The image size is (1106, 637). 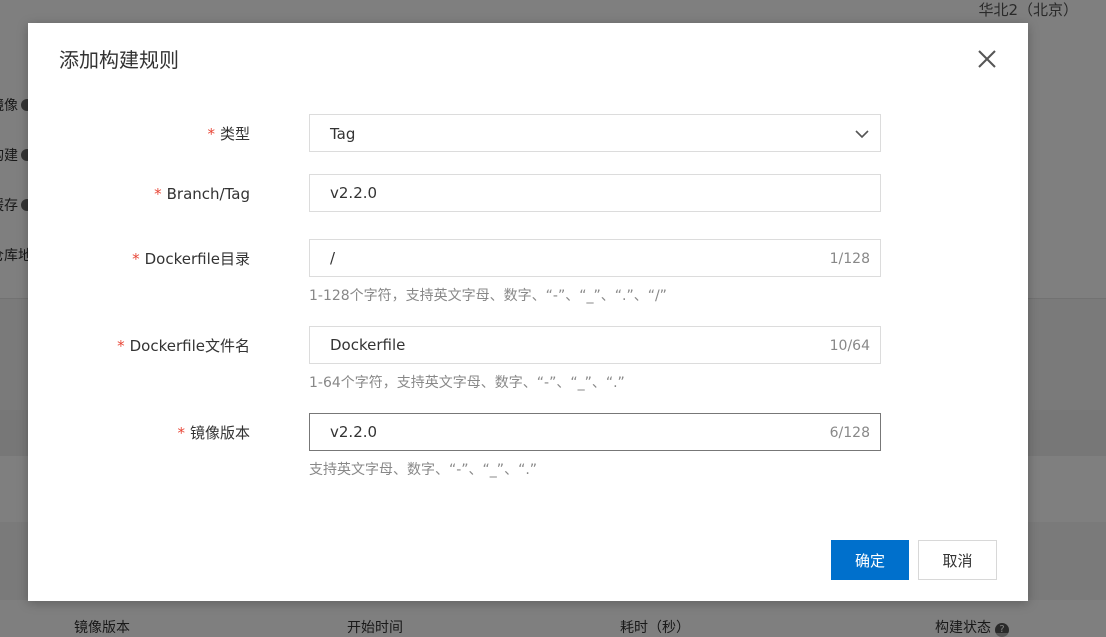 I want to click on dialog-title: 添加构建规则, so click(x=119, y=60).